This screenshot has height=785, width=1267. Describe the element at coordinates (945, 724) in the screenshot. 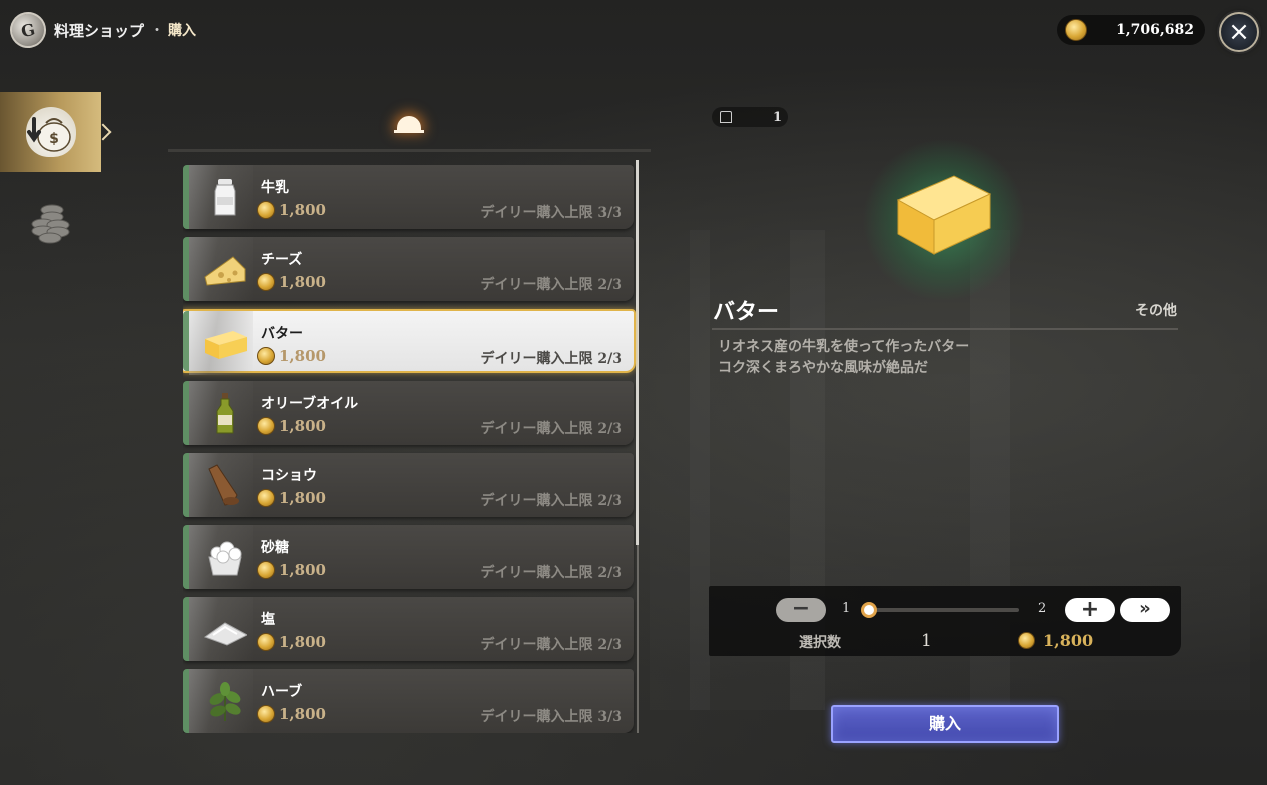

I see `buy-button: 購入` at that location.